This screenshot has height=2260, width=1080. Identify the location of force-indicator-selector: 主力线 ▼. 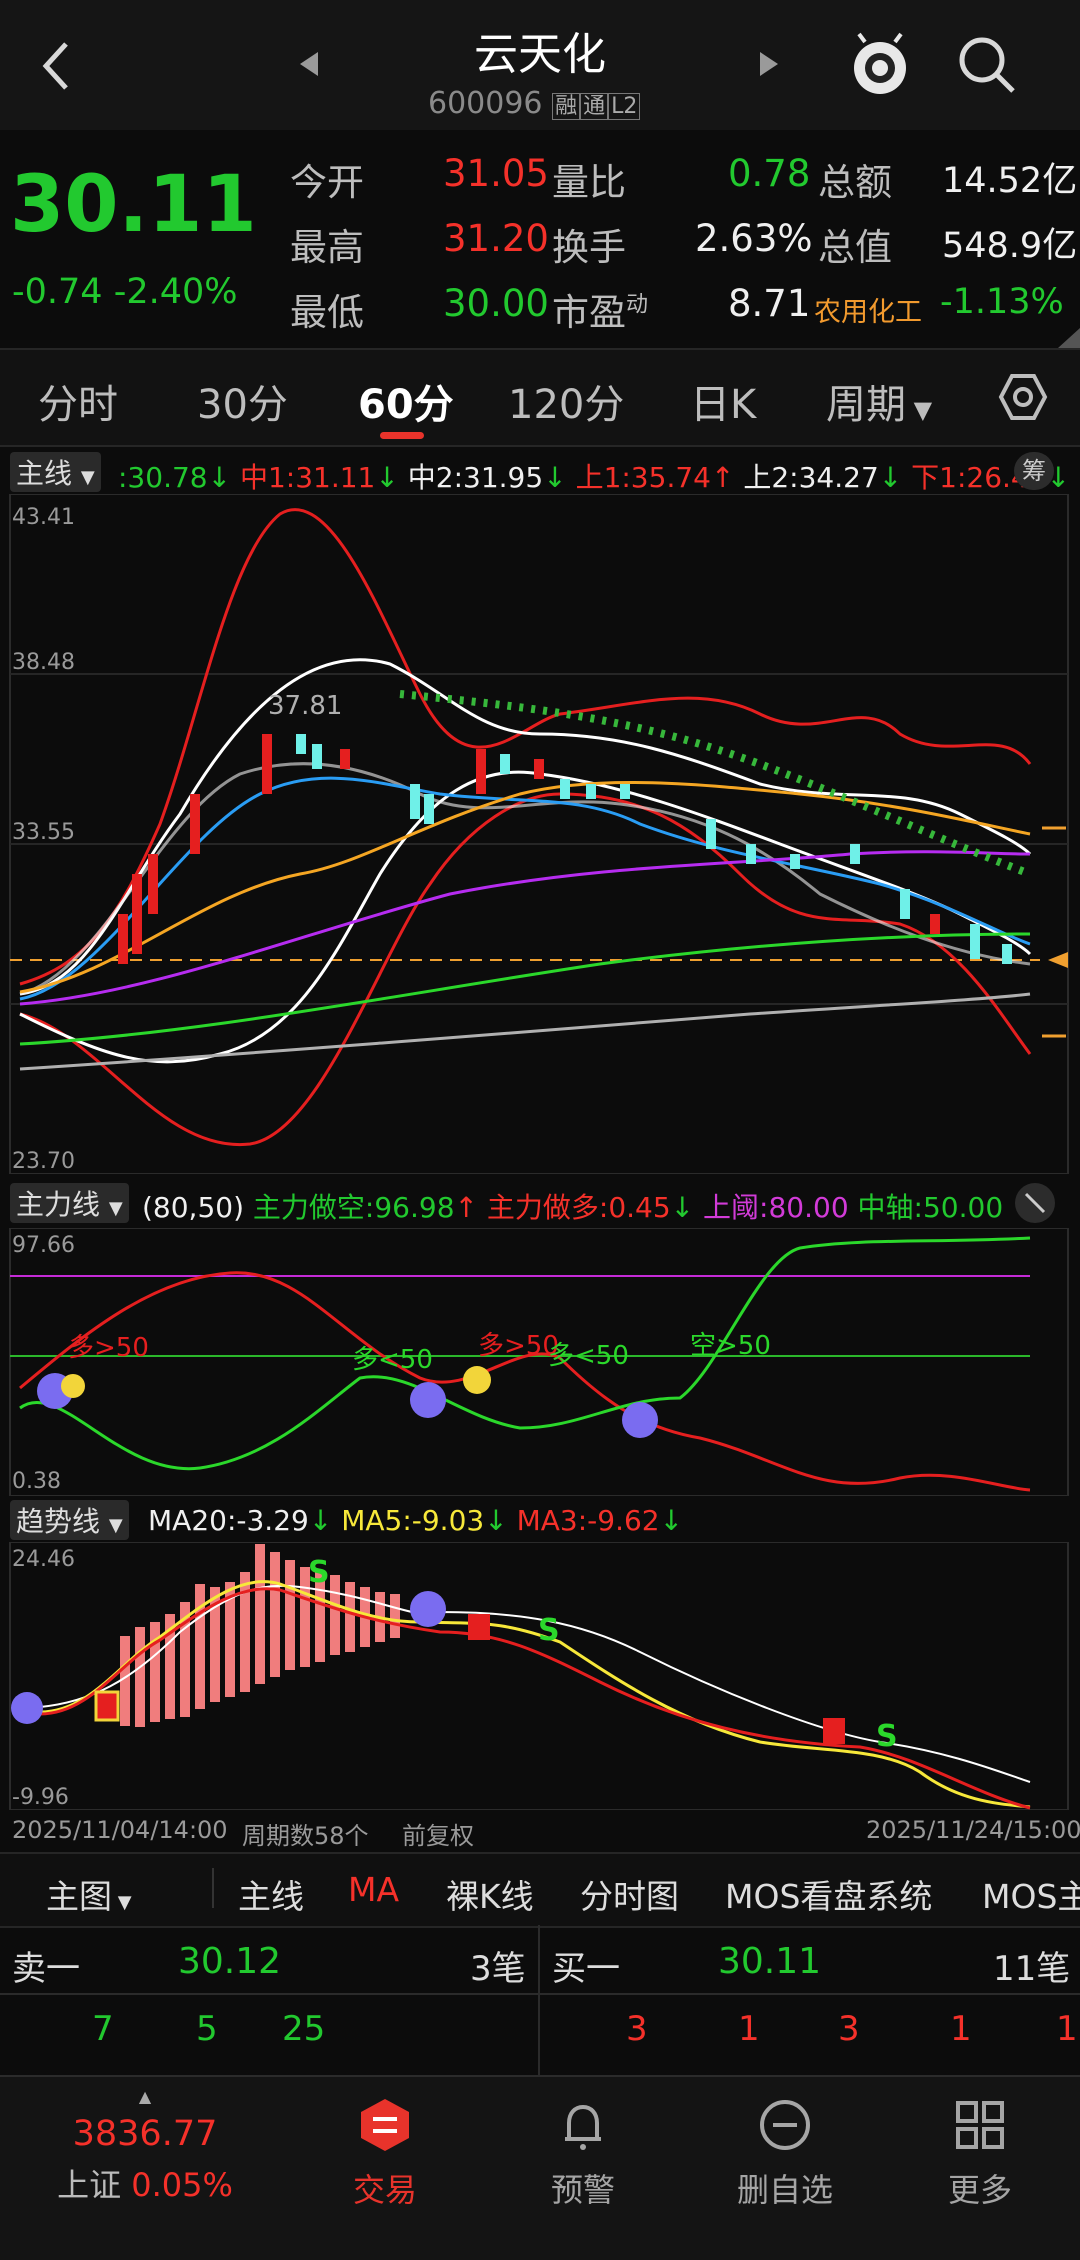
(69, 1203).